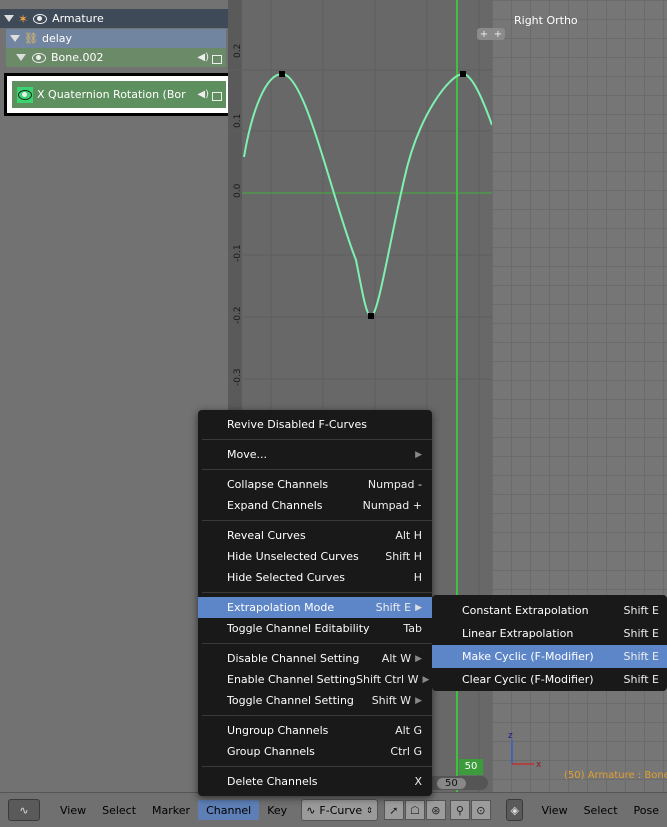 The height and width of the screenshot is (827, 667). I want to click on current-frame-indicator: 50, so click(471, 767).